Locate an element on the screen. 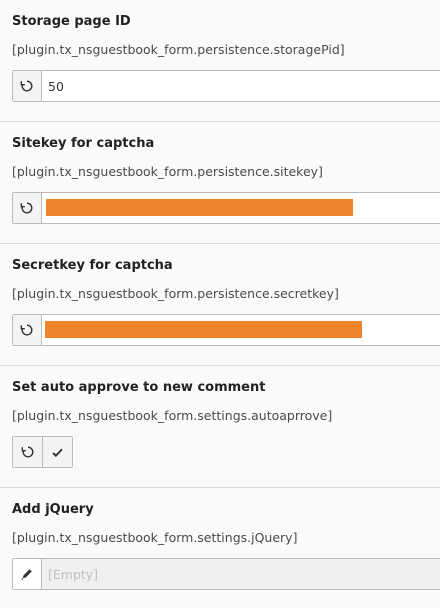 Image resolution: width=440 pixels, height=608 pixels. jquery-input: [Empty] is located at coordinates (241, 574).